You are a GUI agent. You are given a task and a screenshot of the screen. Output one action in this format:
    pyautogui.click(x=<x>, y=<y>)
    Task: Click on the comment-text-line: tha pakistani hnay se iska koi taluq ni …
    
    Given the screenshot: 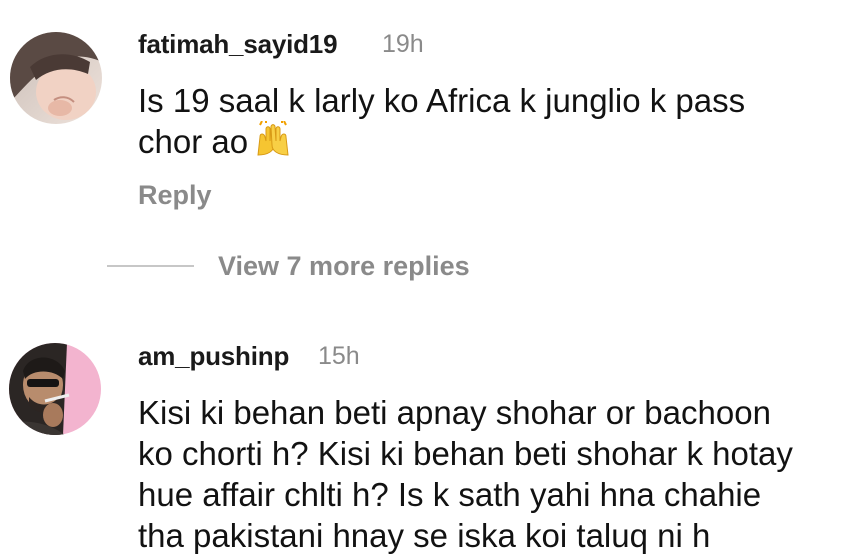 What is the action you would take?
    pyautogui.click(x=424, y=535)
    